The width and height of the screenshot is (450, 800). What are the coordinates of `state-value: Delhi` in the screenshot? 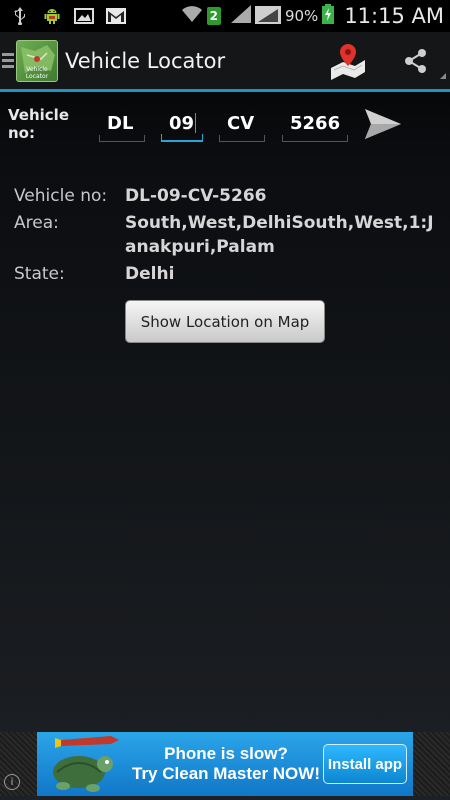 It's located at (150, 274).